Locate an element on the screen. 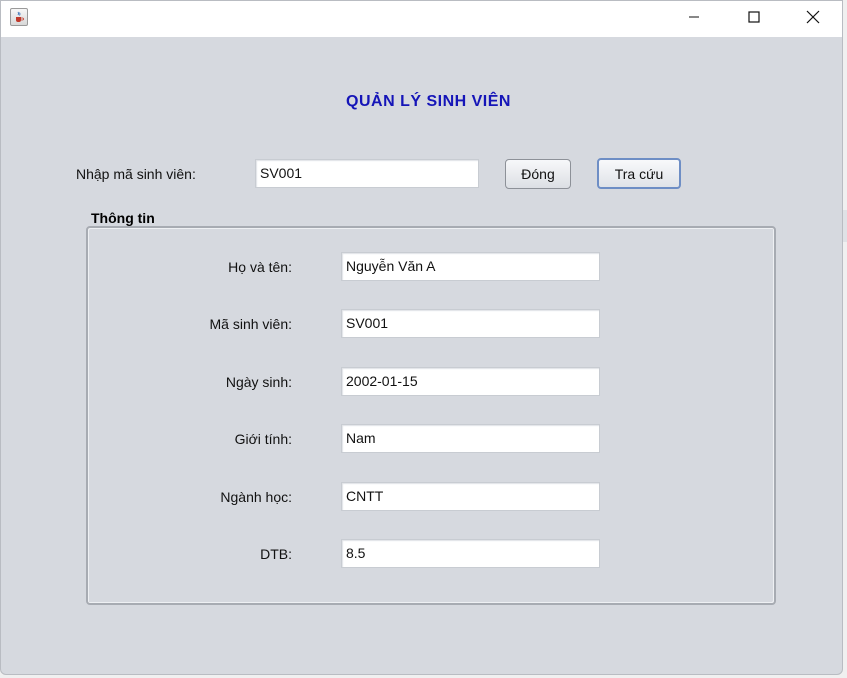  gpa-field: 8.5 is located at coordinates (470, 553).